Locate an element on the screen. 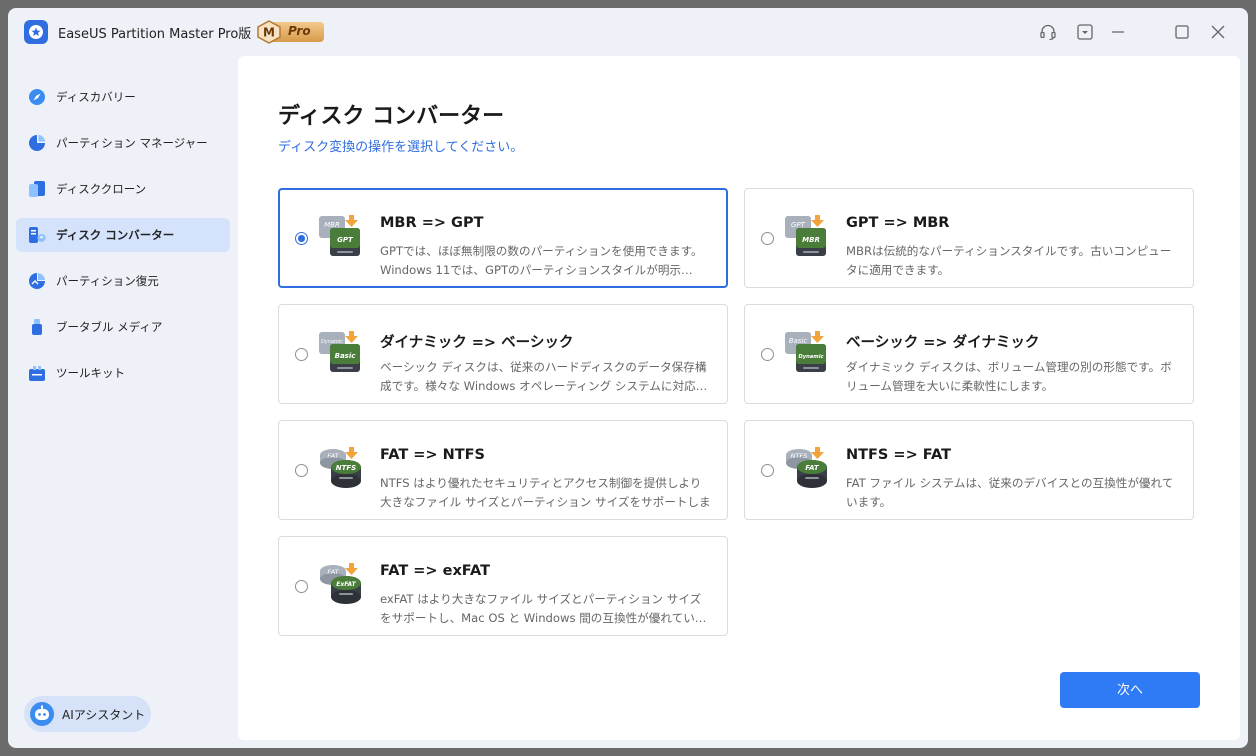  close-icon is located at coordinates (1218, 32).